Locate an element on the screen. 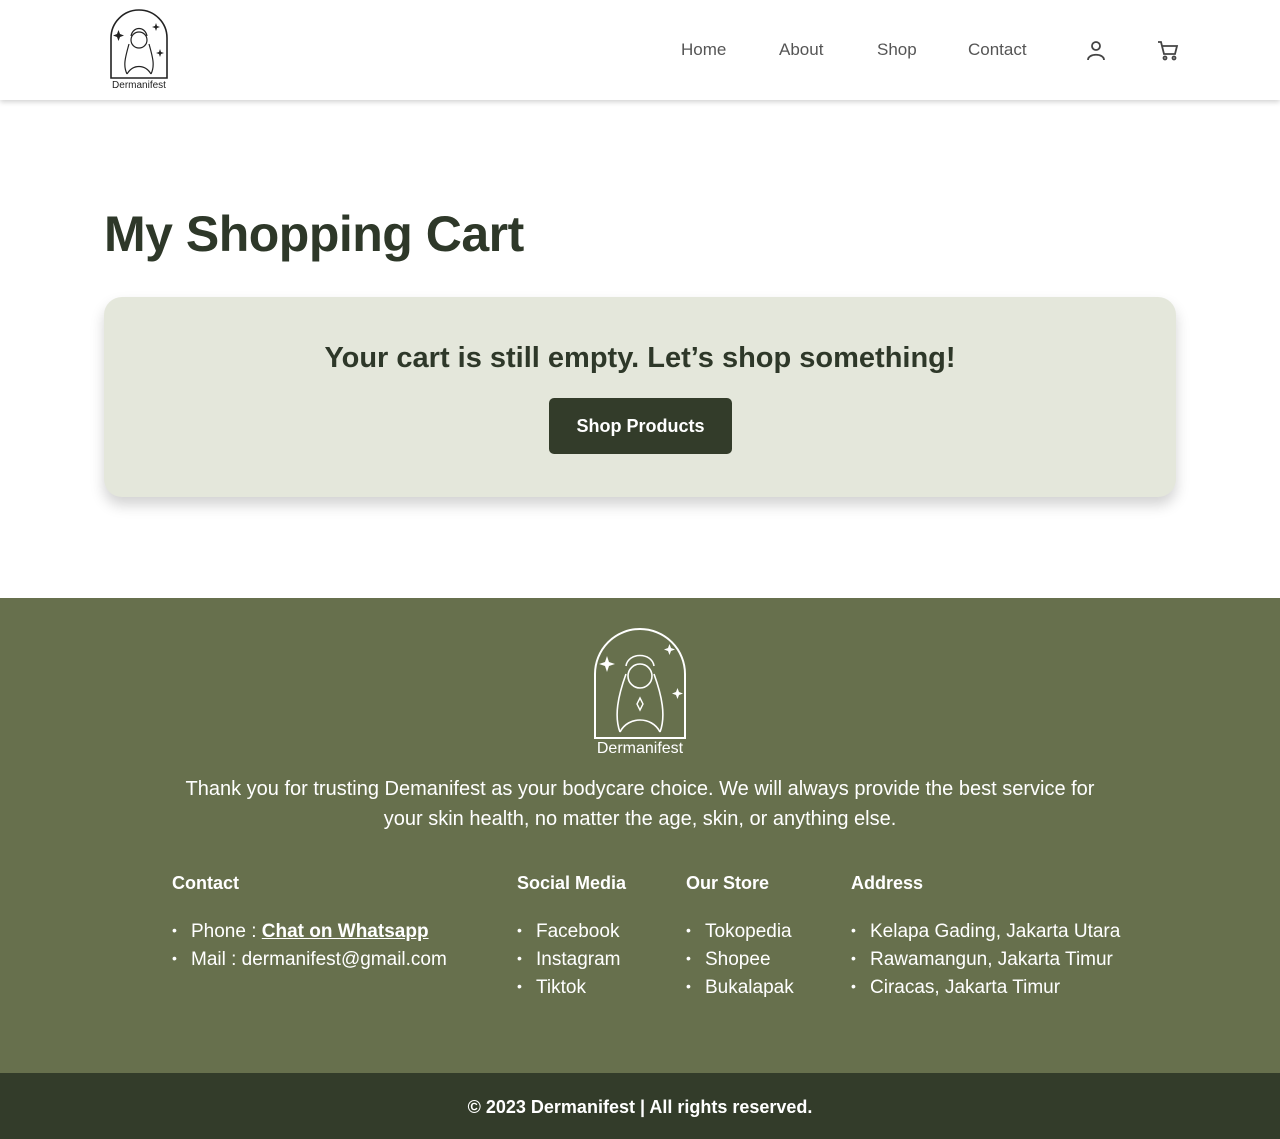 The image size is (1280, 1139). nav-home: Home is located at coordinates (703, 50).